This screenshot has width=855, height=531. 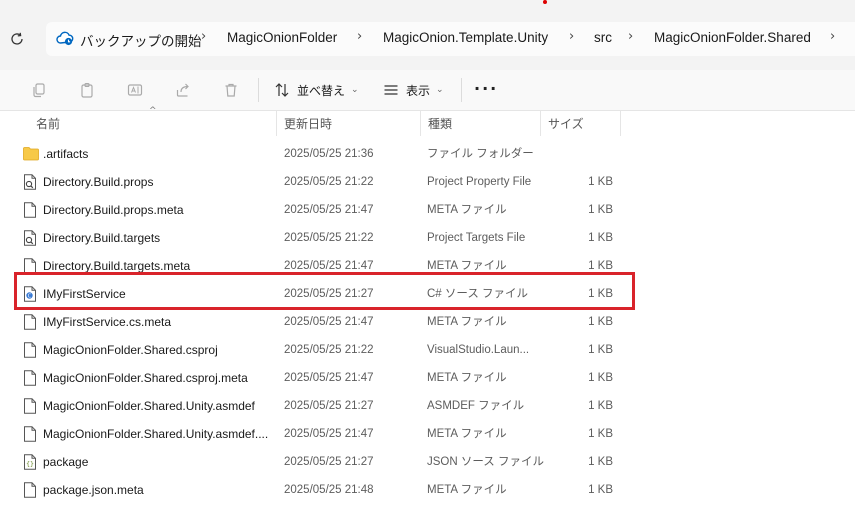 What do you see at coordinates (107, 322) in the screenshot?
I see `file-name: IMyFirstService.cs.meta` at bounding box center [107, 322].